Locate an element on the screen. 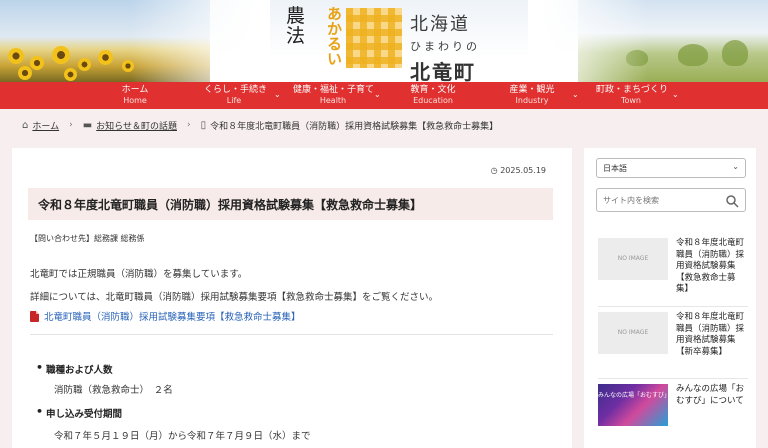 The height and width of the screenshot is (448, 768). list-item-value: 令和７年５月１９日（月）から令和７年７月９日（水）まで is located at coordinates (182, 436).